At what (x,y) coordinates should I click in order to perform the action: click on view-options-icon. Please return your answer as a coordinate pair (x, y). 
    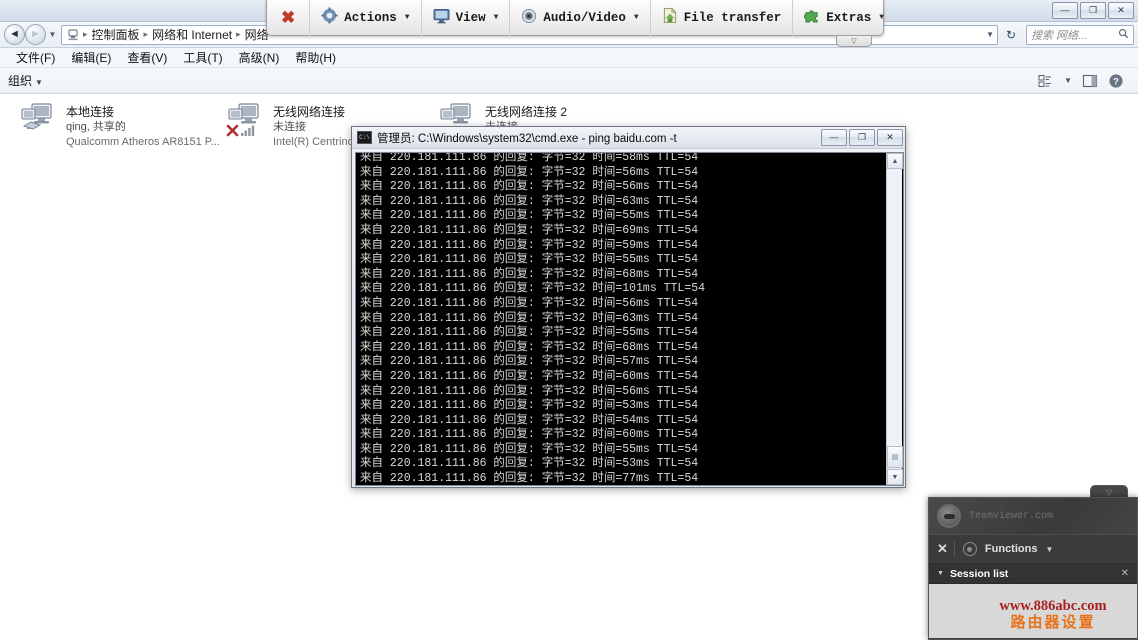
    Looking at the image, I should click on (1046, 81).